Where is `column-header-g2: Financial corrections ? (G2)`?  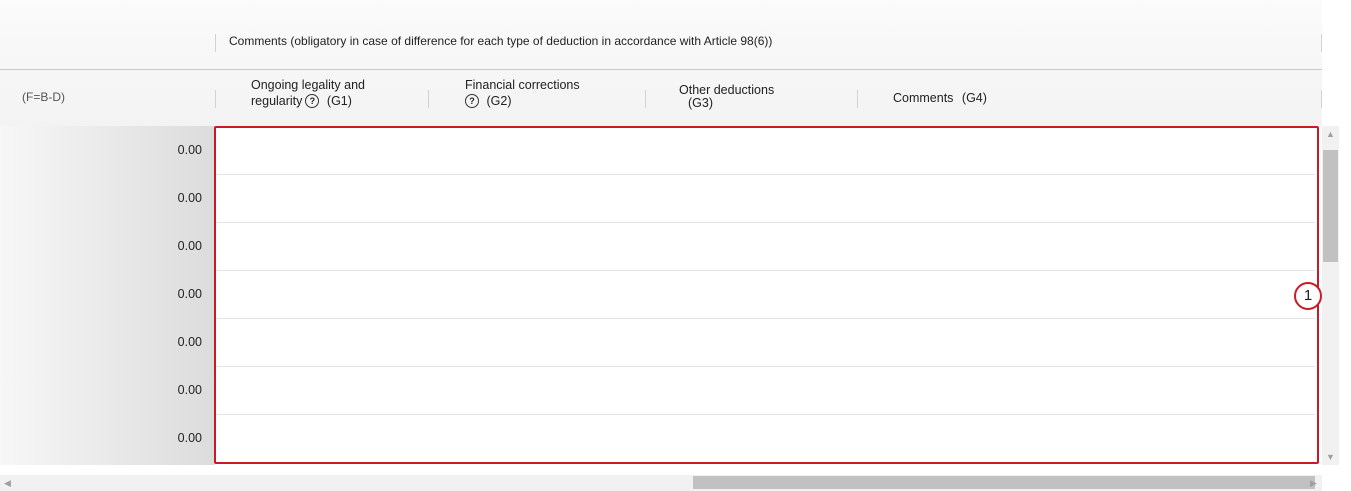 column-header-g2: Financial corrections ? (G2) is located at coordinates (522, 93).